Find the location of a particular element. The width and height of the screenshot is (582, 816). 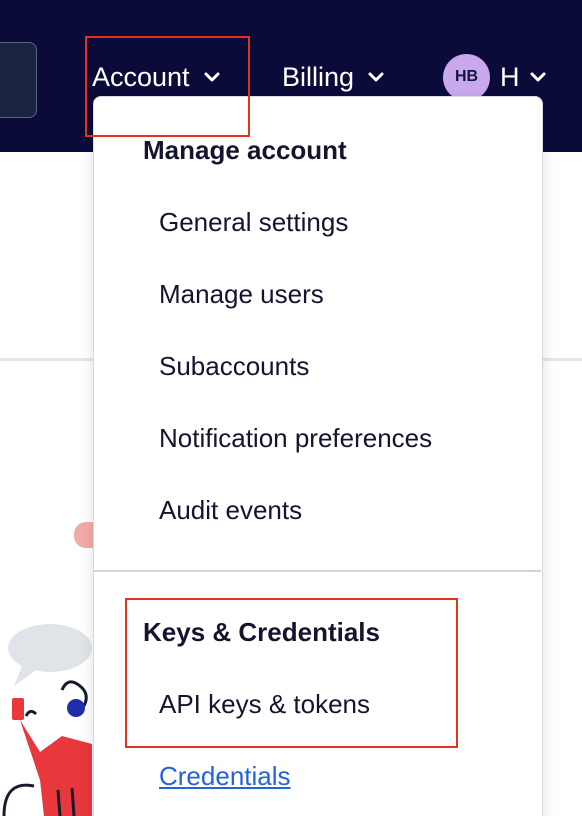

billing-label: Billing is located at coordinates (318, 76).